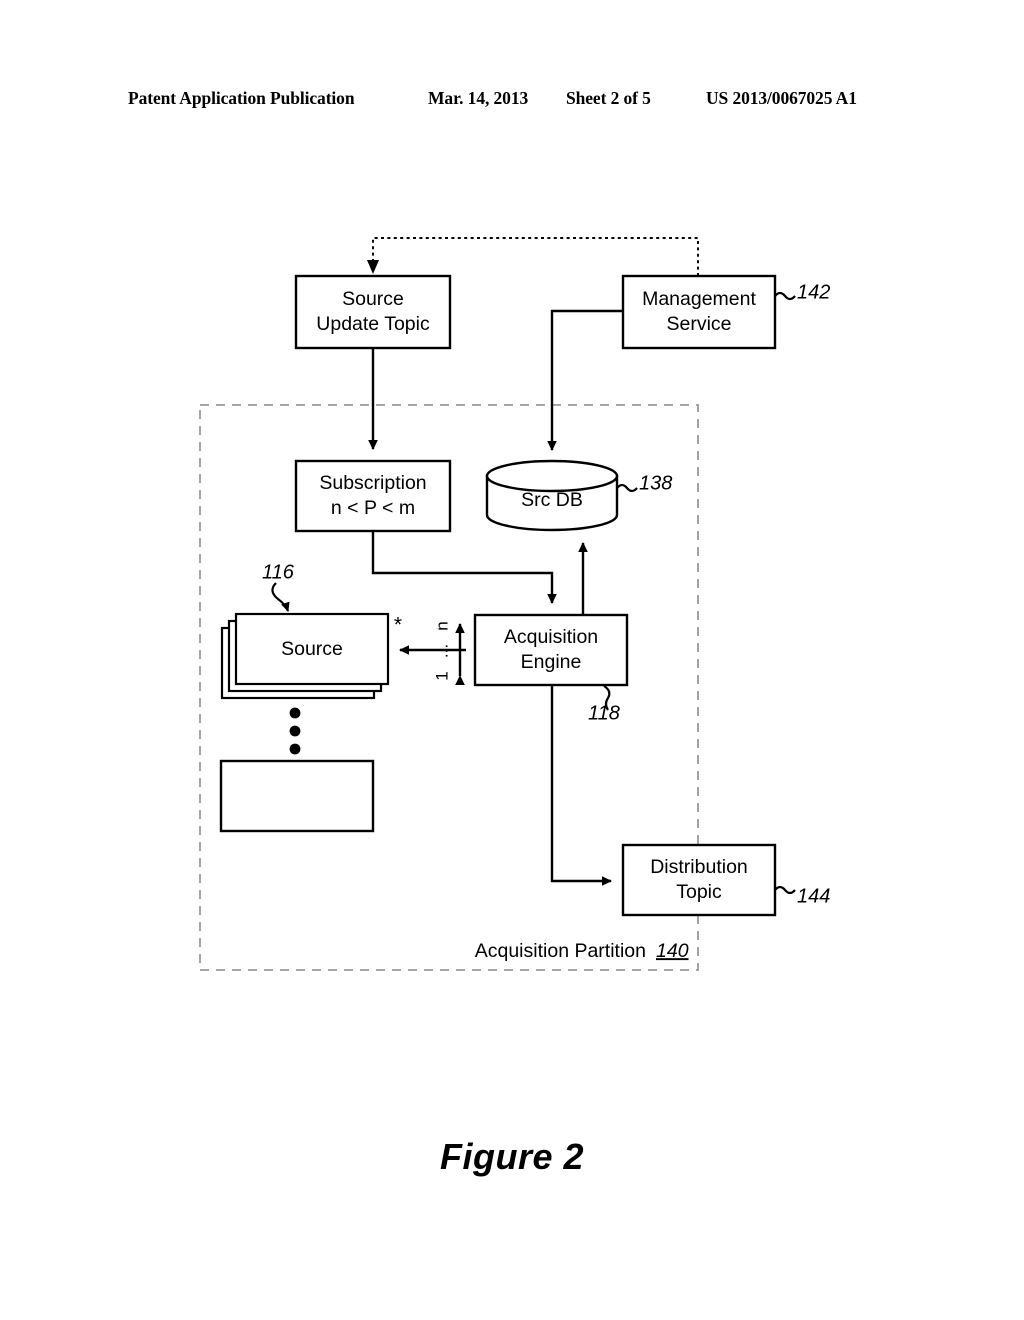 This screenshot has height=1320, width=1024. What do you see at coordinates (512, 1156) in the screenshot?
I see `figure-caption: Figure 2` at bounding box center [512, 1156].